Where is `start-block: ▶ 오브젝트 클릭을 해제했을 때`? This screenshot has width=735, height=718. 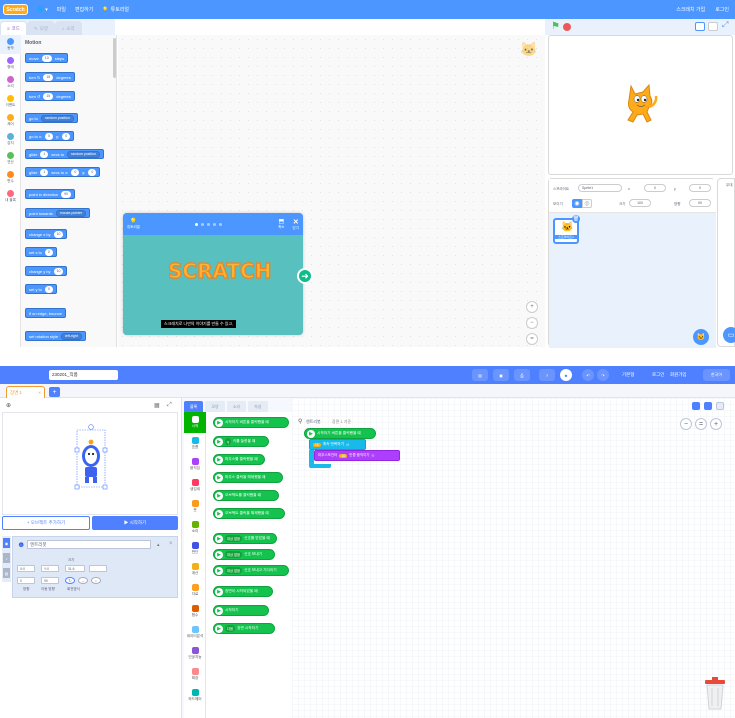
start-block: ▶ 오브젝트 클릭을 해제했을 때 is located at coordinates (249, 513).